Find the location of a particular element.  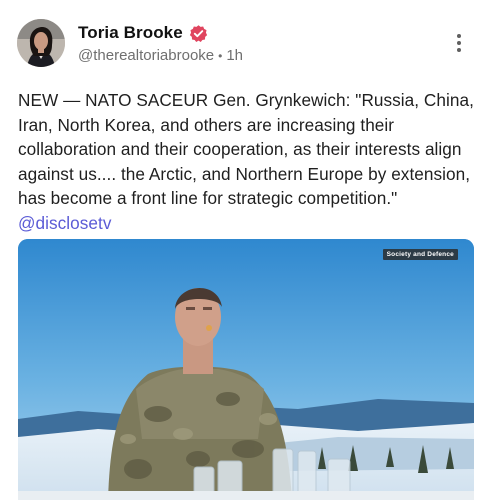

display-name: Toria Brooke is located at coordinates (130, 33).